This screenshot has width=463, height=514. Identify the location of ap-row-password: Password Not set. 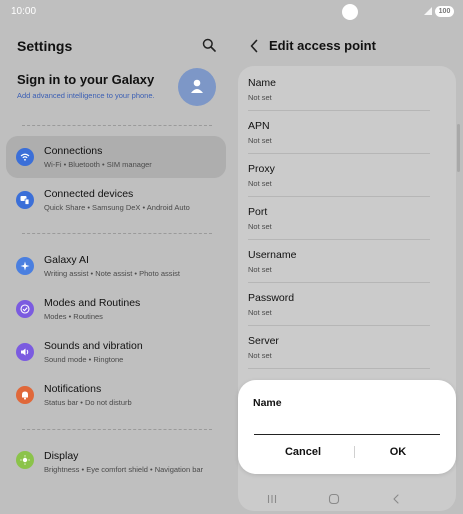
(339, 304).